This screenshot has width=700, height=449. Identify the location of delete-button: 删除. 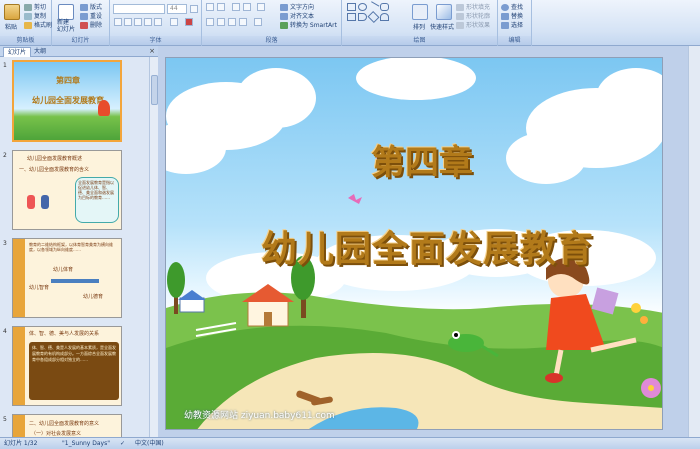
(91, 24).